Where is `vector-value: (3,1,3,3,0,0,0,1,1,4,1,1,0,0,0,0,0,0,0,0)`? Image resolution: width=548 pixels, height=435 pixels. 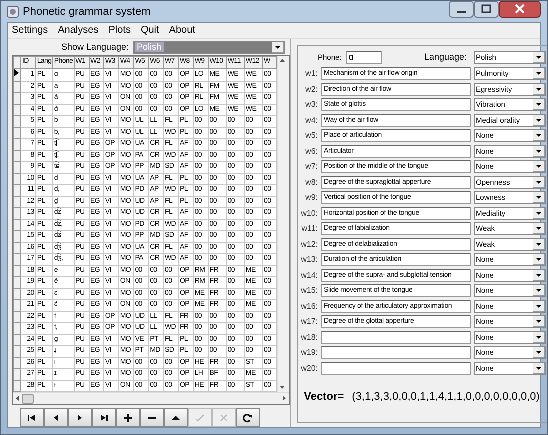
vector-value: (3,1,3,3,0,0,0,1,1,4,1,1,0,0,0,0,0,0,0,0) is located at coordinates (446, 397).